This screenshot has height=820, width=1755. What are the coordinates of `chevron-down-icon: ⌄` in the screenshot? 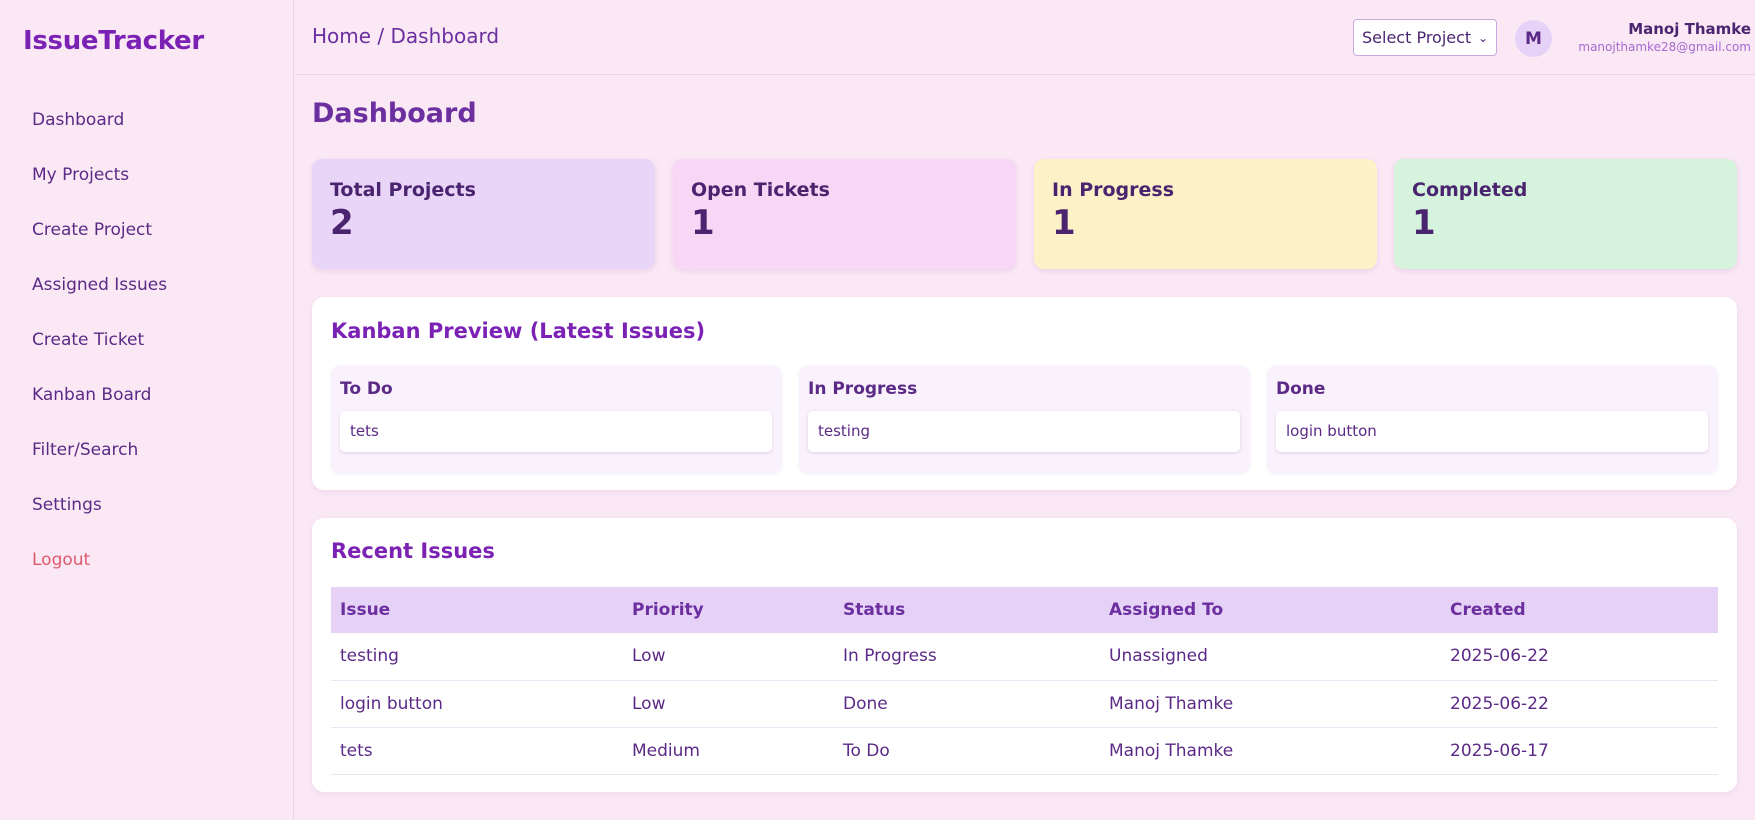 It's located at (1482, 37).